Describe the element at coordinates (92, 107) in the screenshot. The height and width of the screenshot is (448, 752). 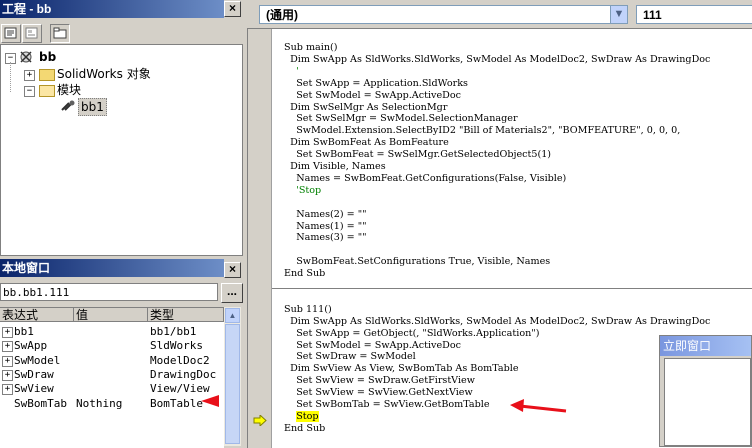
I see `tree-item-bb1: bb1` at that location.